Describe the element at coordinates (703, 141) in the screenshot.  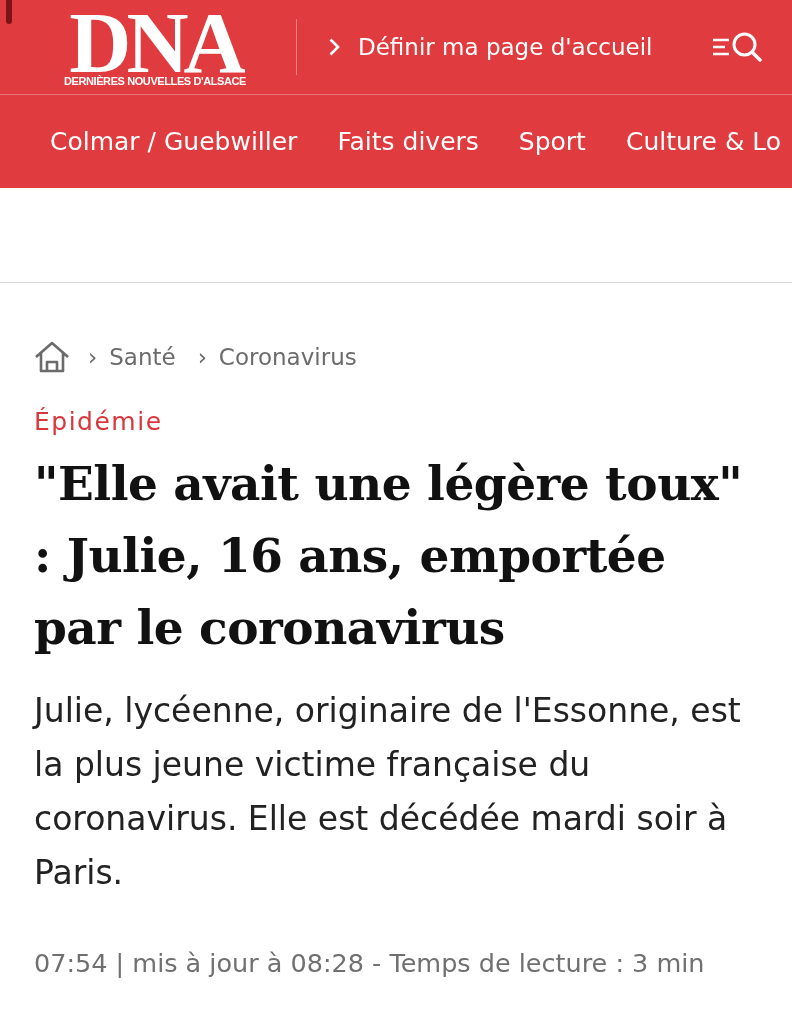
I see `nav-link: Culture & Lo` at that location.